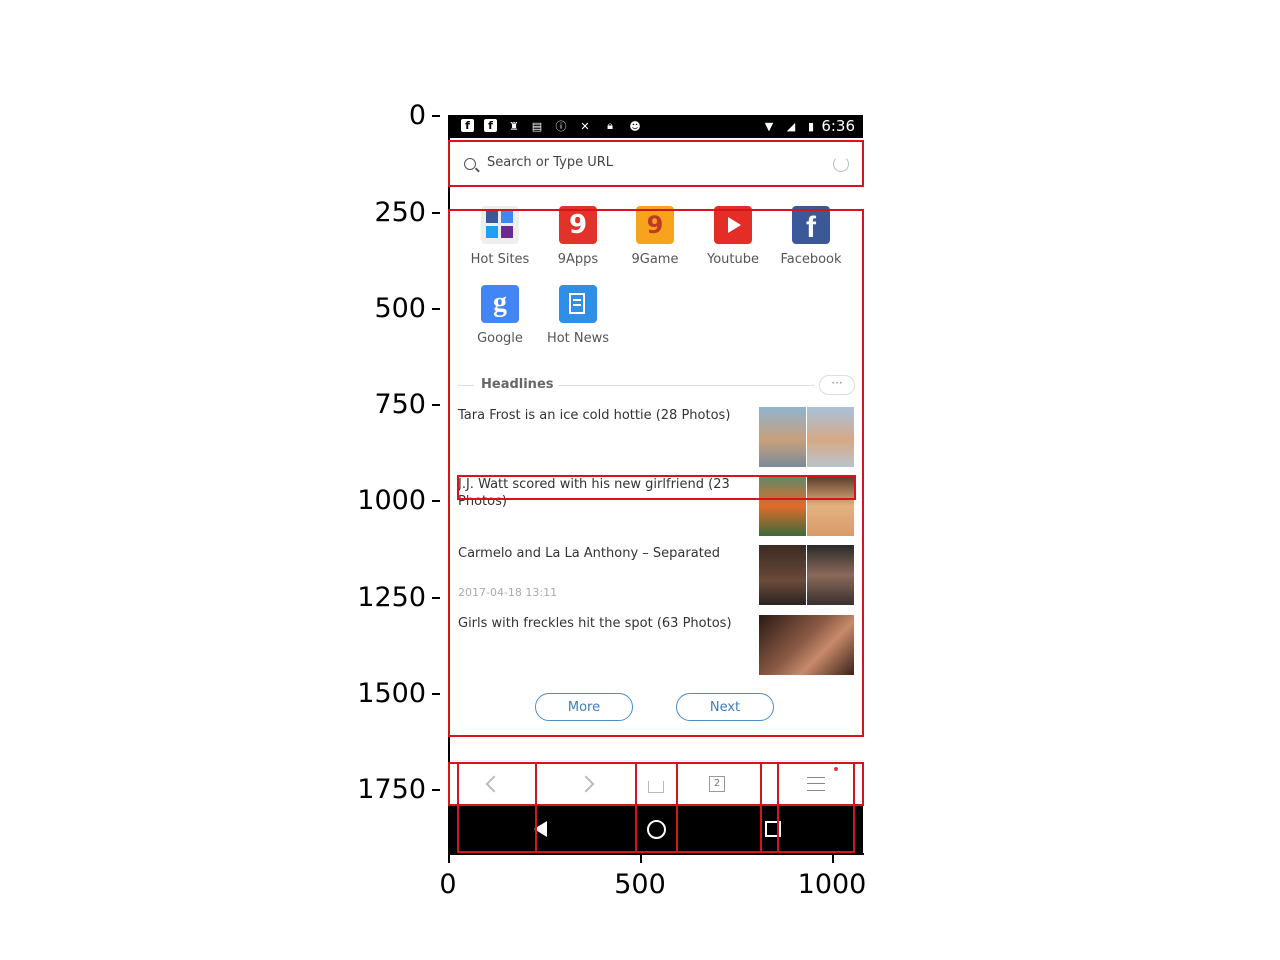  I want to click on site-hot-sites: Hot Sites, so click(500, 236).